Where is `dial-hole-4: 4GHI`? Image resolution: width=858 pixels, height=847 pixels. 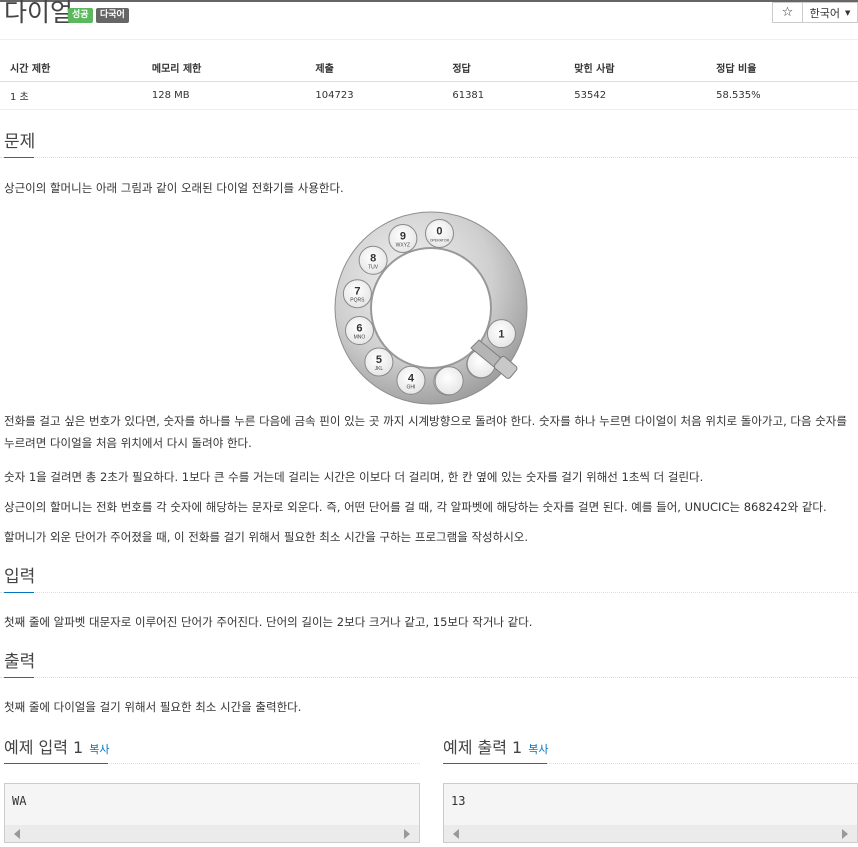
dial-hole-4: 4GHI is located at coordinates (411, 380).